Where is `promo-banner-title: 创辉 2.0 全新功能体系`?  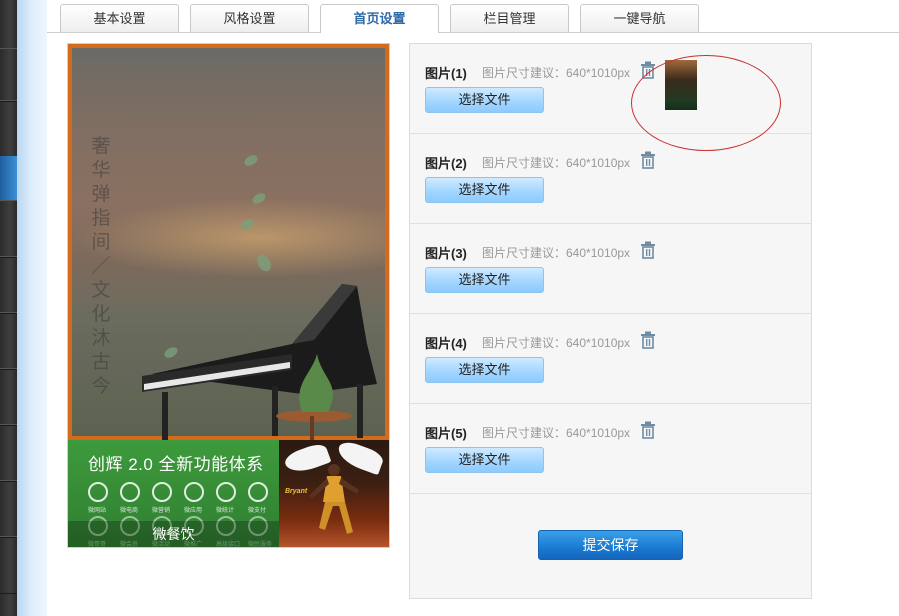 promo-banner-title: 创辉 2.0 全新功能体系 is located at coordinates (176, 464).